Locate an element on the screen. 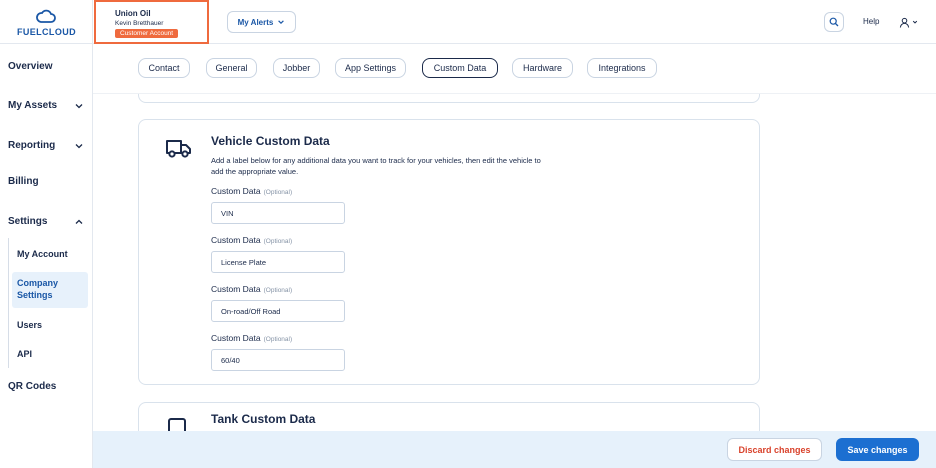  tab-hardware: Hardware is located at coordinates (542, 68).